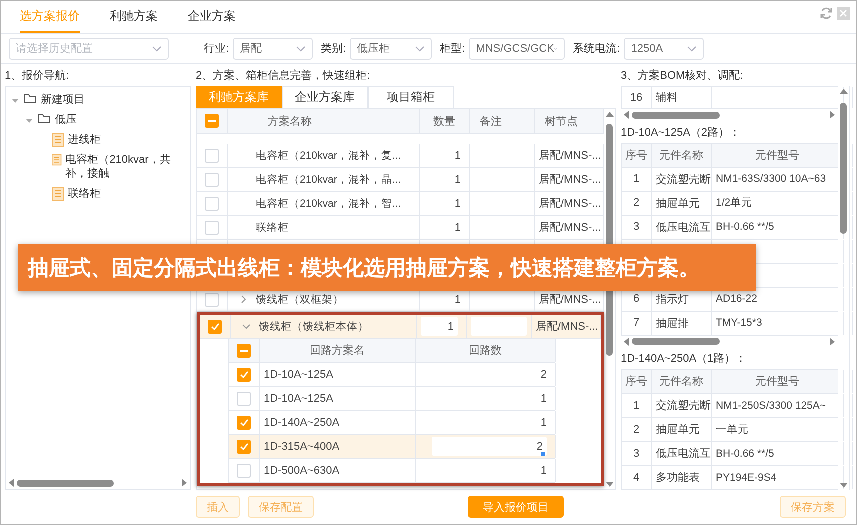  Describe the element at coordinates (37, 76) in the screenshot. I see `section-heading: 1、报价导航:` at that location.